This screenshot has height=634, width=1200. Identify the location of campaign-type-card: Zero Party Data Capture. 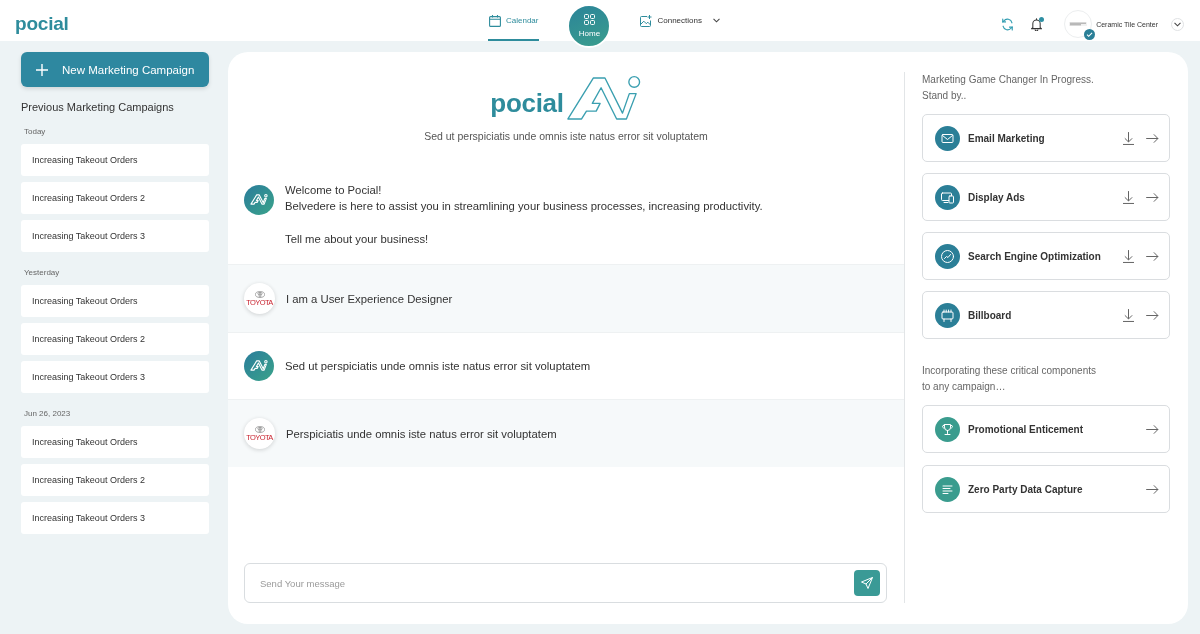
(1046, 489).